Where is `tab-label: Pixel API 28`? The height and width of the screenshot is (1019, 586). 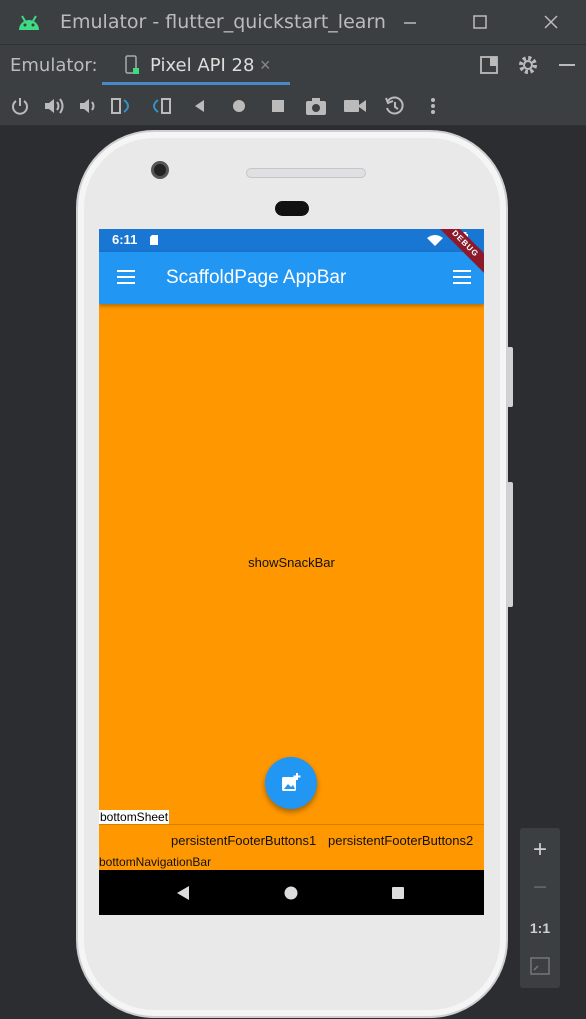 tab-label: Pixel API 28 is located at coordinates (202, 65).